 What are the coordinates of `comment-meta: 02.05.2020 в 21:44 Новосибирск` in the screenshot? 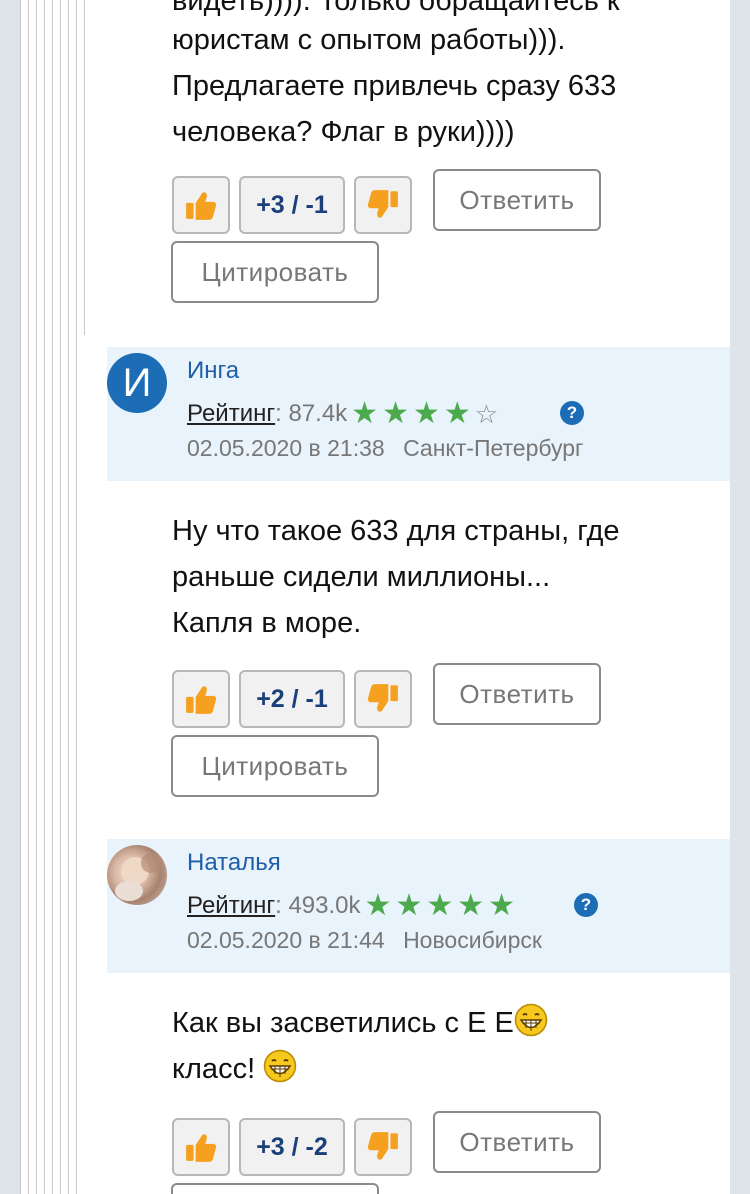 It's located at (364, 940).